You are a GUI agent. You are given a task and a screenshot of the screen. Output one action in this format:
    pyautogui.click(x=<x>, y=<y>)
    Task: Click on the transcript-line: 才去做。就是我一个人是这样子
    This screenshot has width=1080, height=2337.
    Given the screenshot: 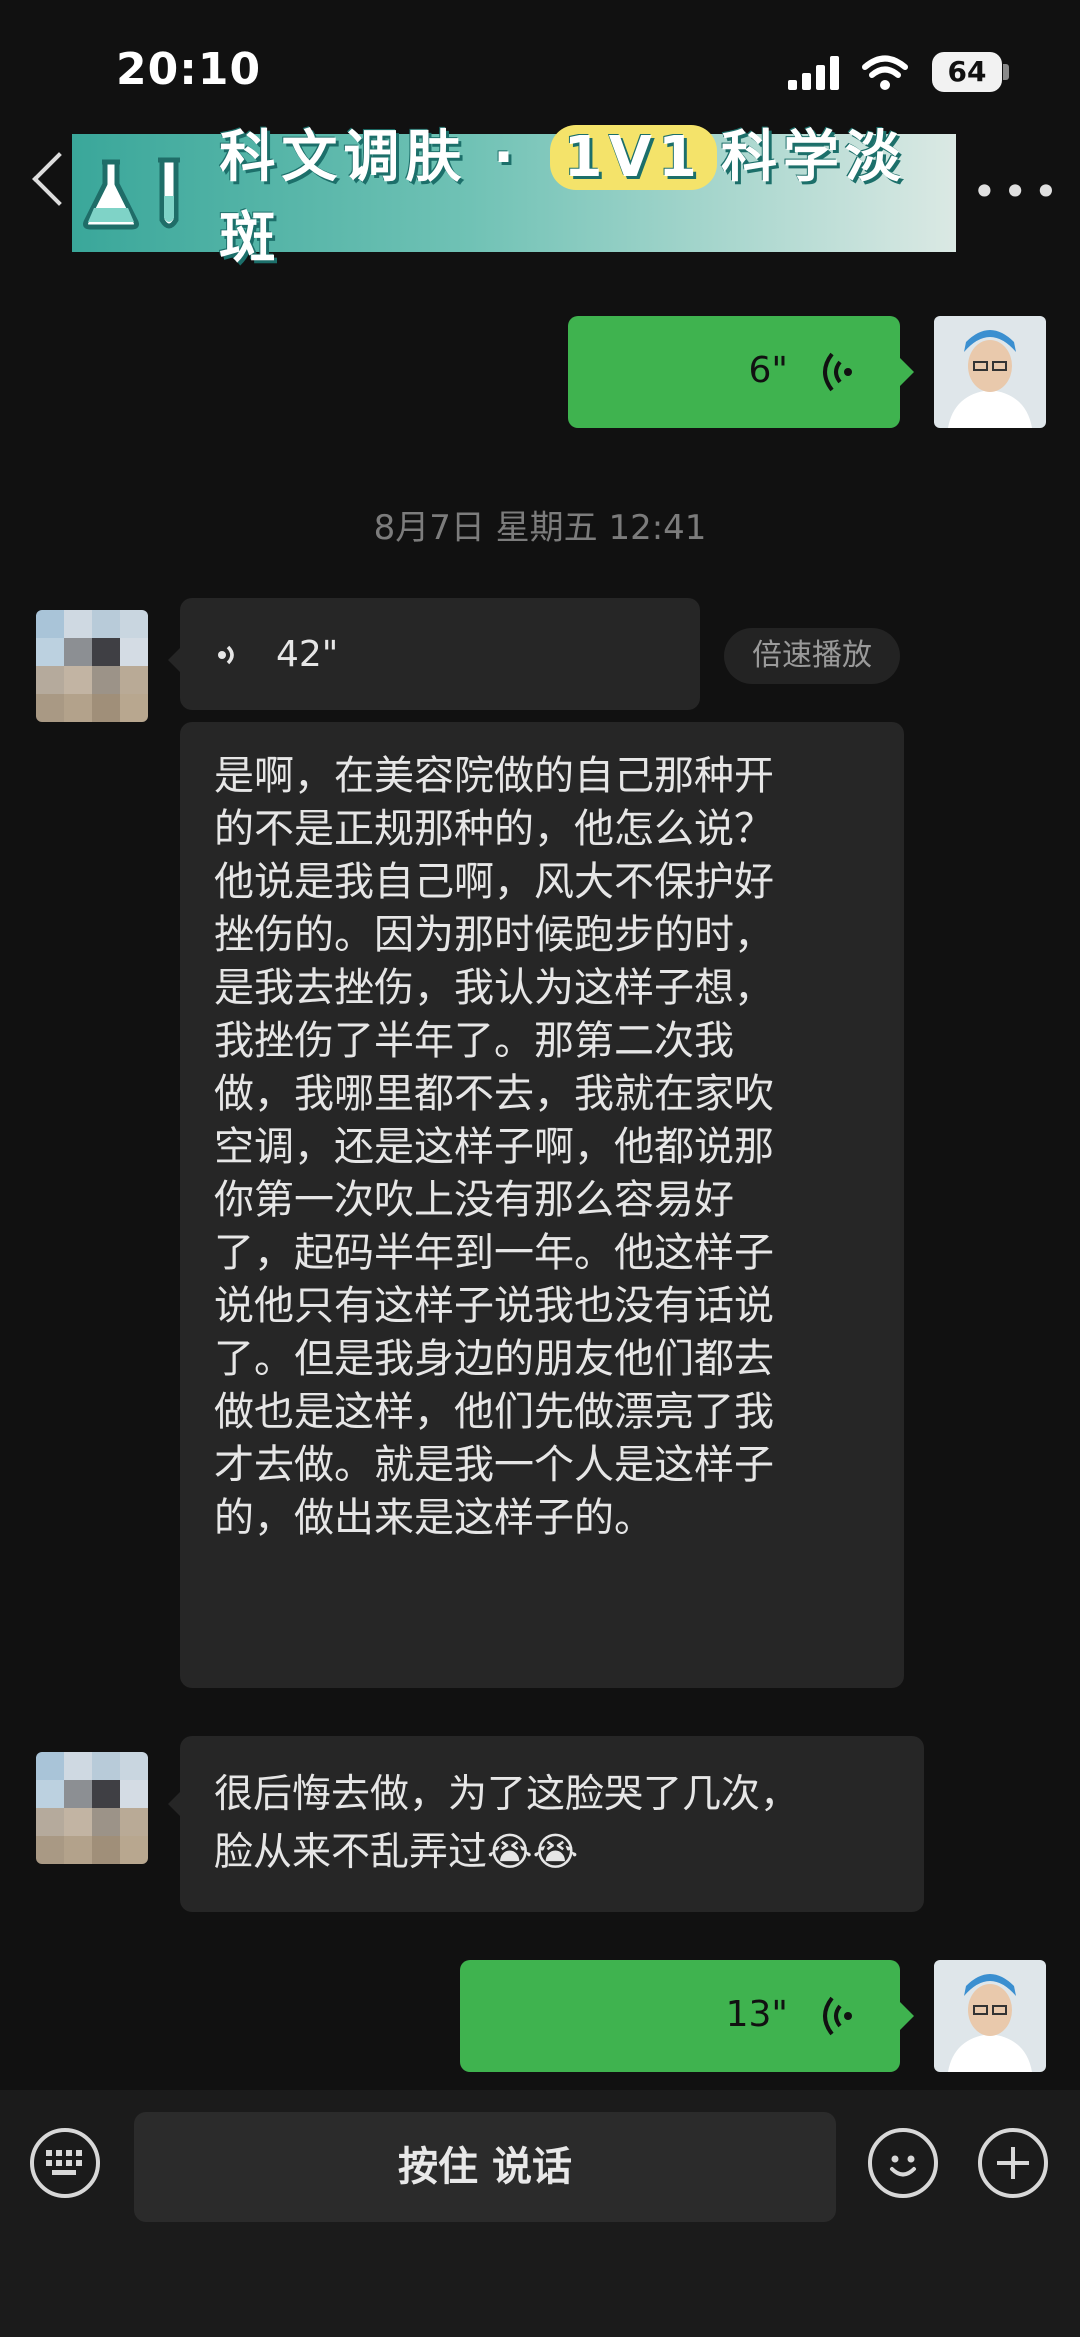 What is the action you would take?
    pyautogui.click(x=494, y=1465)
    